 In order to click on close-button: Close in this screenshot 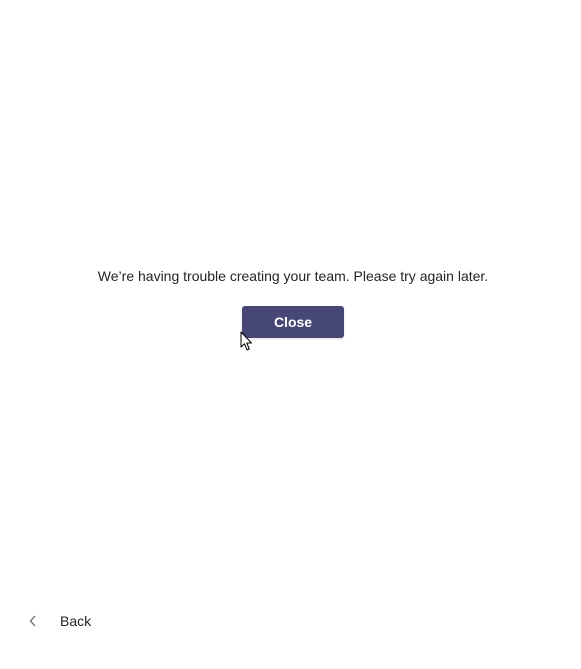, I will do `click(293, 322)`.